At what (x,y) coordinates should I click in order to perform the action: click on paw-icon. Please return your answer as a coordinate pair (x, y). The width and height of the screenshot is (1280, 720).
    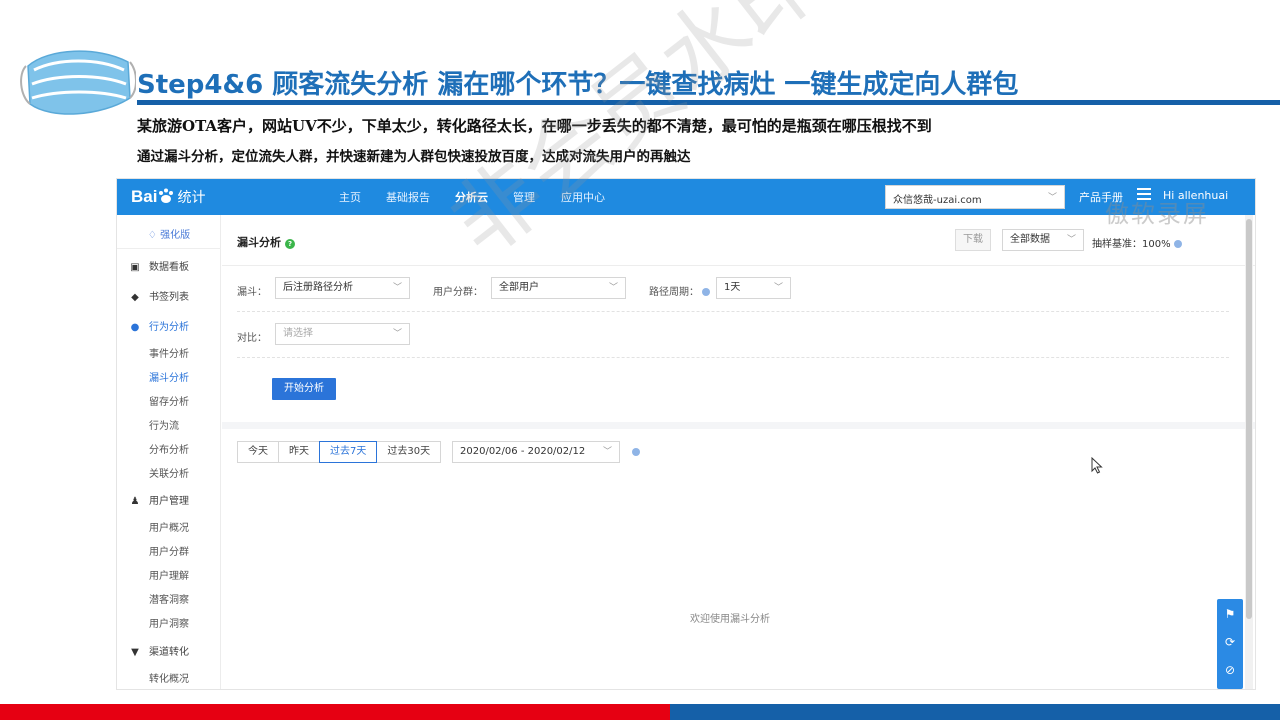
    Looking at the image, I should click on (166, 195).